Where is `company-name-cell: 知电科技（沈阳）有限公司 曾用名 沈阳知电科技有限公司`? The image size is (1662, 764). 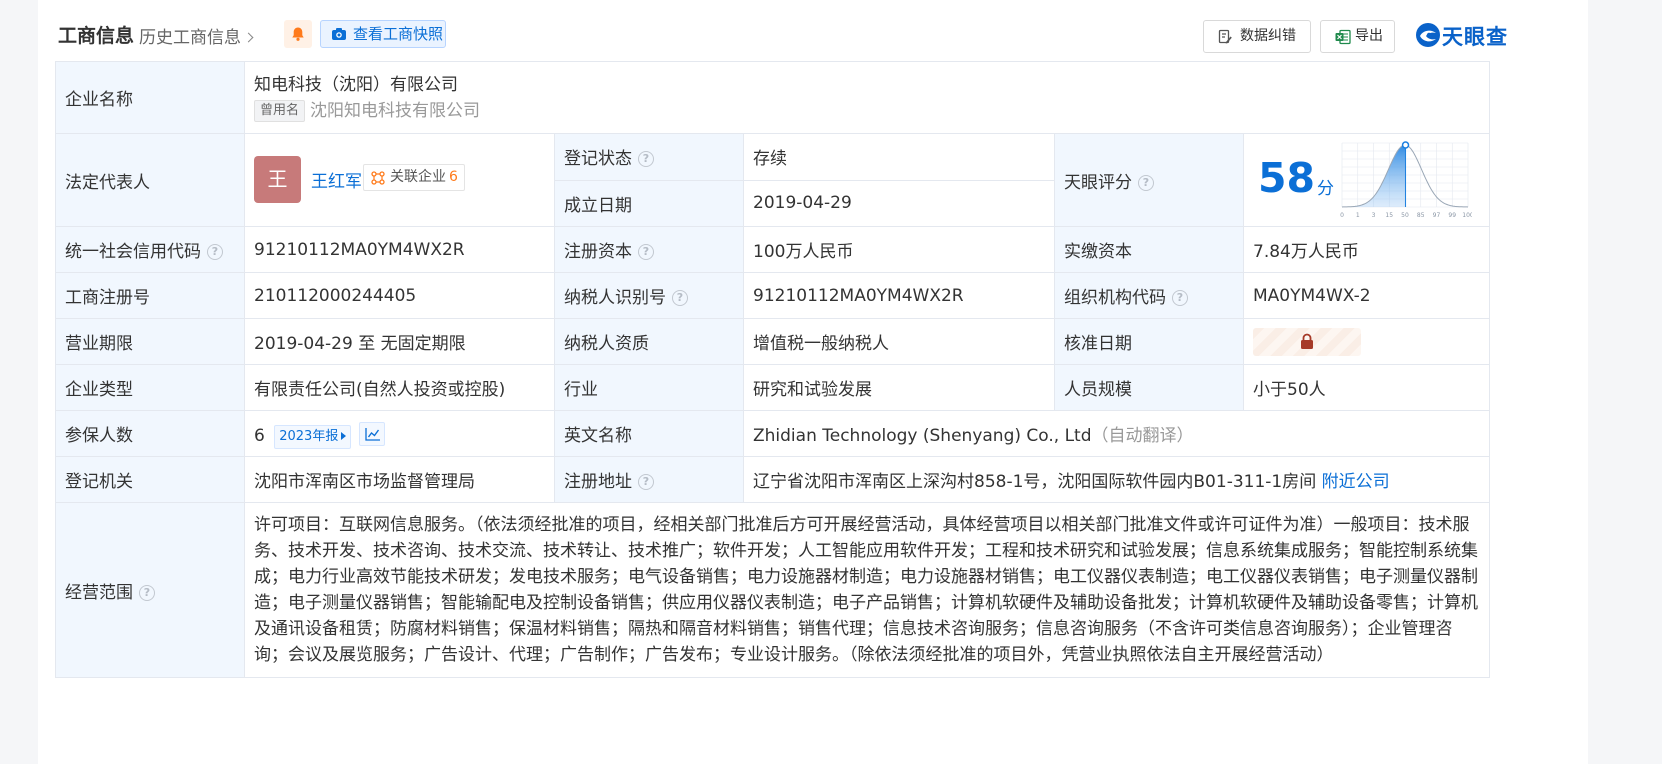
company-name-cell: 知电科技（沈阳）有限公司 曾用名 沈阳知电科技有限公司 is located at coordinates (867, 97).